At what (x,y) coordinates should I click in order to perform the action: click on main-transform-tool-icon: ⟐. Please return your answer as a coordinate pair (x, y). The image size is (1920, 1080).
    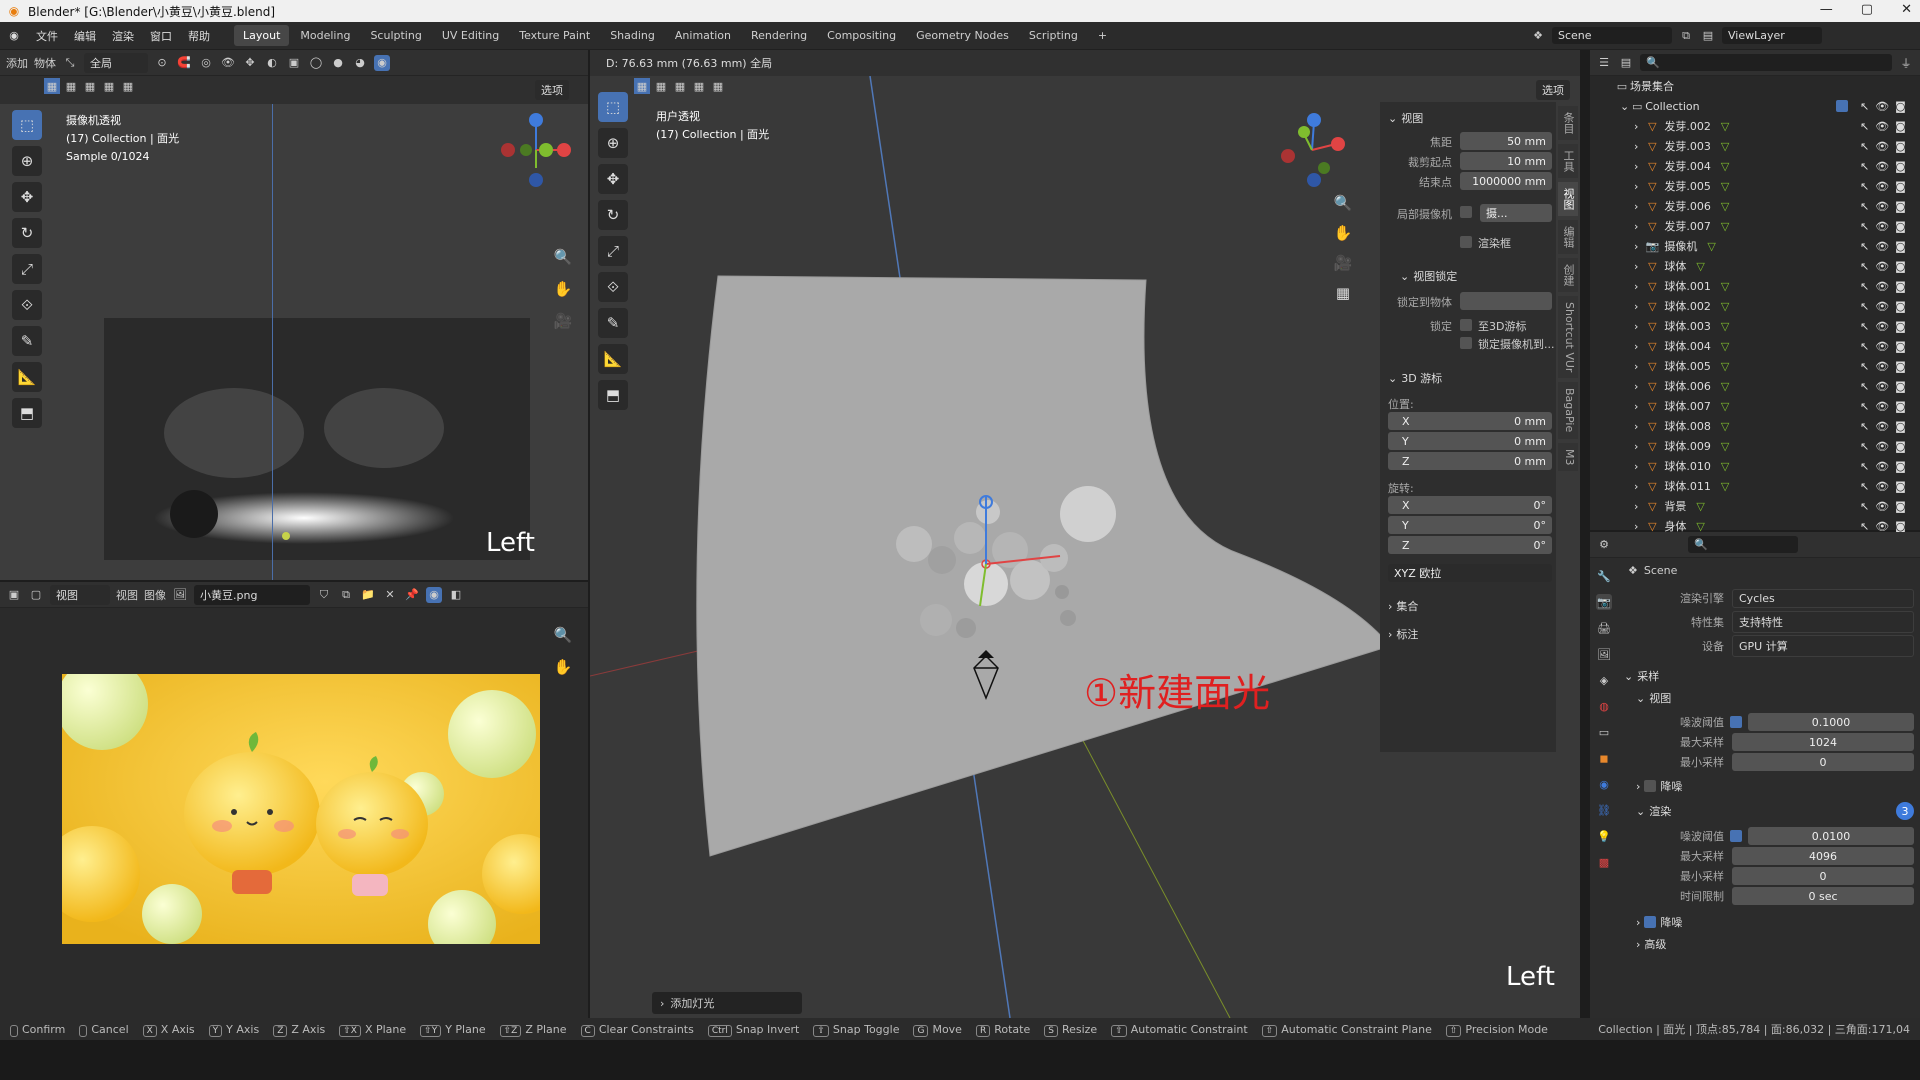
    Looking at the image, I should click on (613, 287).